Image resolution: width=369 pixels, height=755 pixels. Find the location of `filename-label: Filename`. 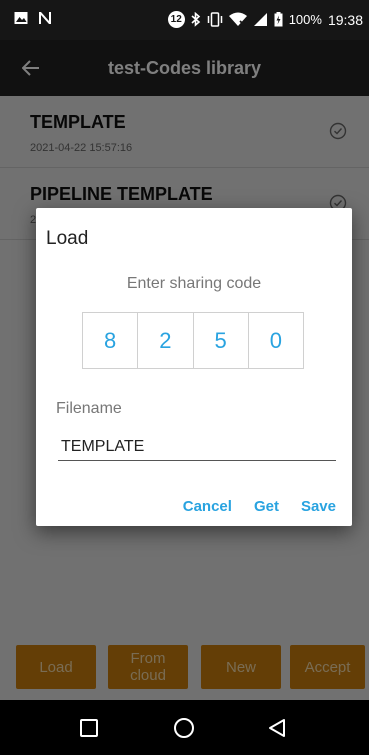

filename-label: Filename is located at coordinates (89, 408).